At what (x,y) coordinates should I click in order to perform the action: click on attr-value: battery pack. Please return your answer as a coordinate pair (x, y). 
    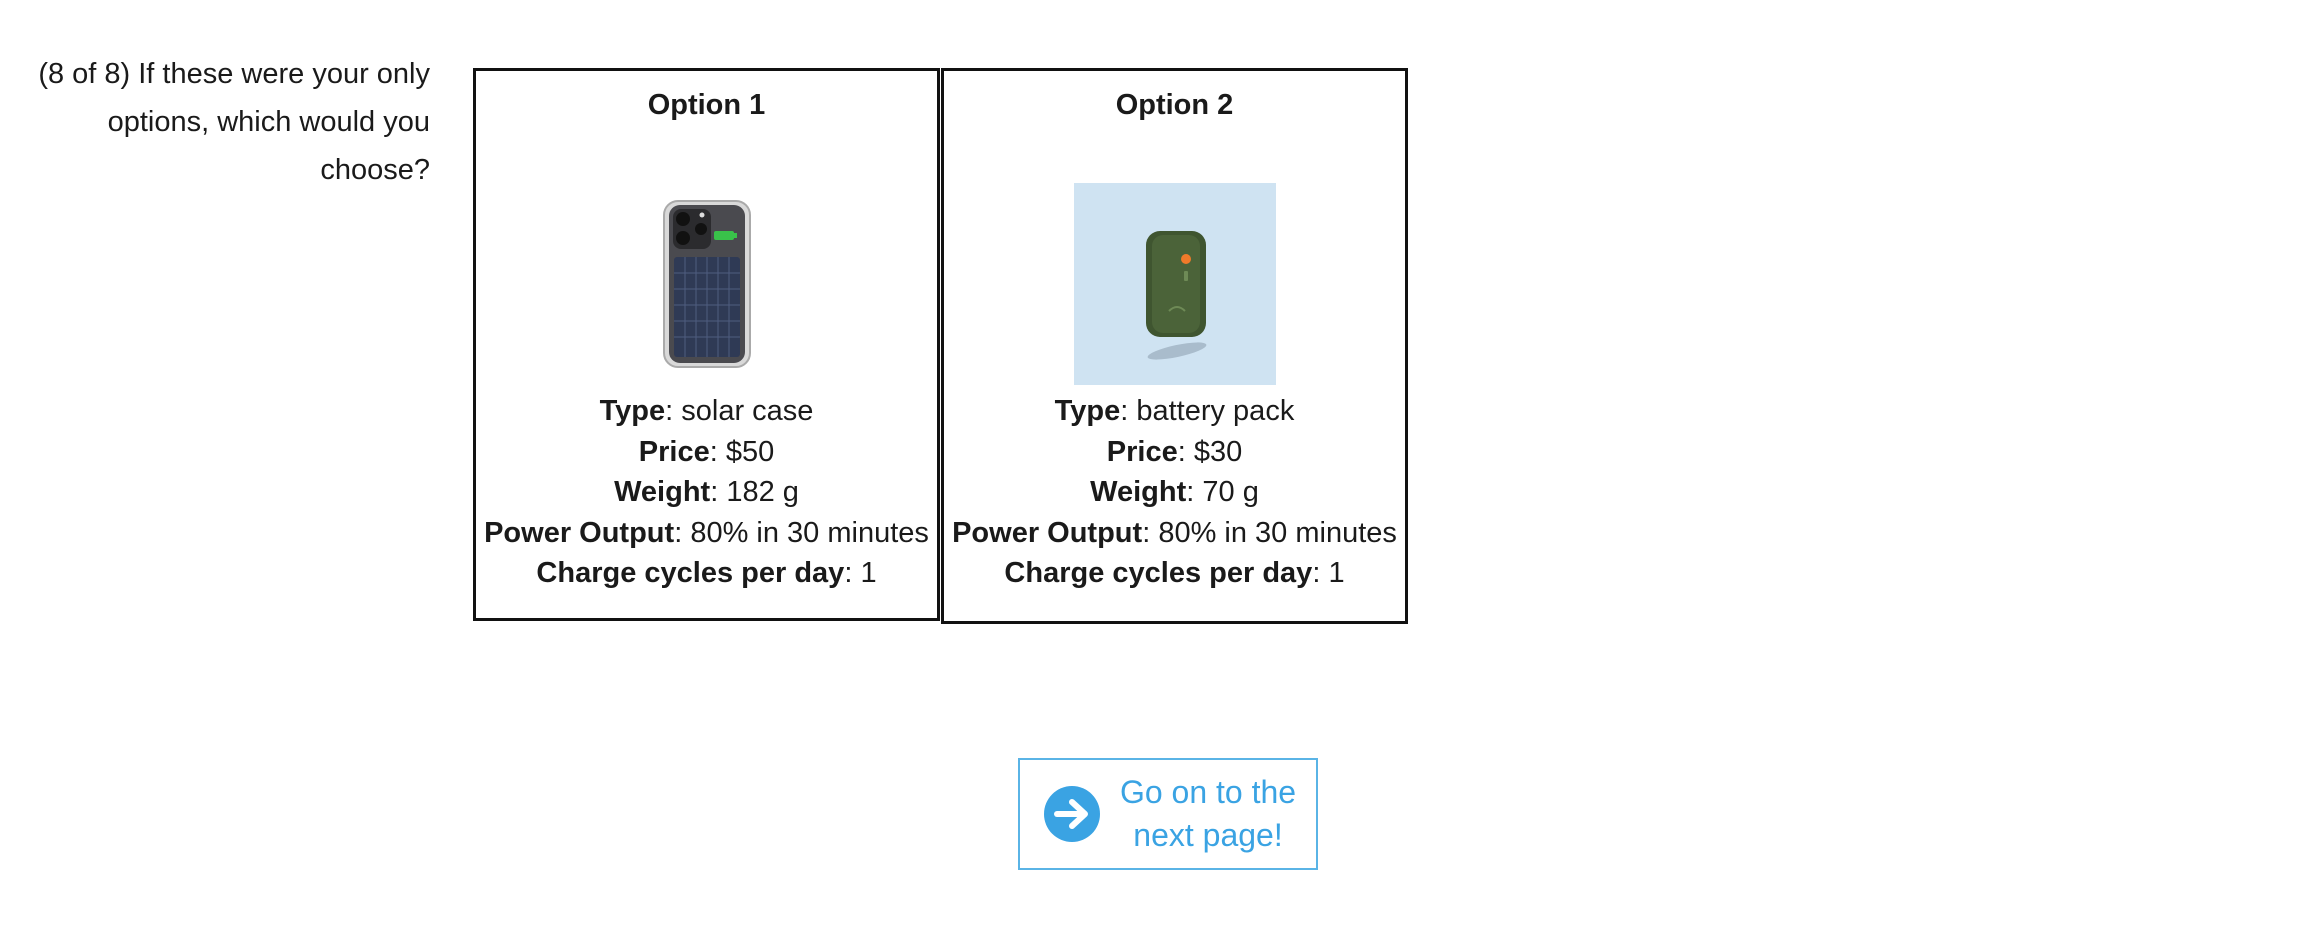
    Looking at the image, I should click on (1215, 411).